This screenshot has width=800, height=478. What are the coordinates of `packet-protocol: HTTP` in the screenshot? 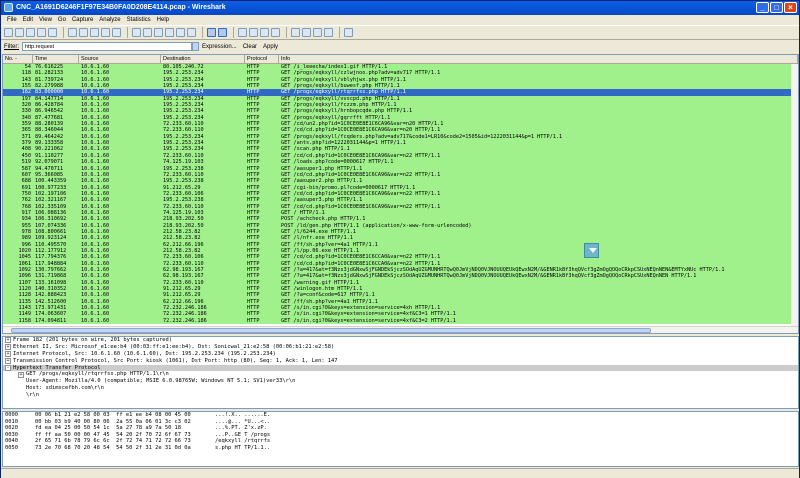 It's located at (253, 320).